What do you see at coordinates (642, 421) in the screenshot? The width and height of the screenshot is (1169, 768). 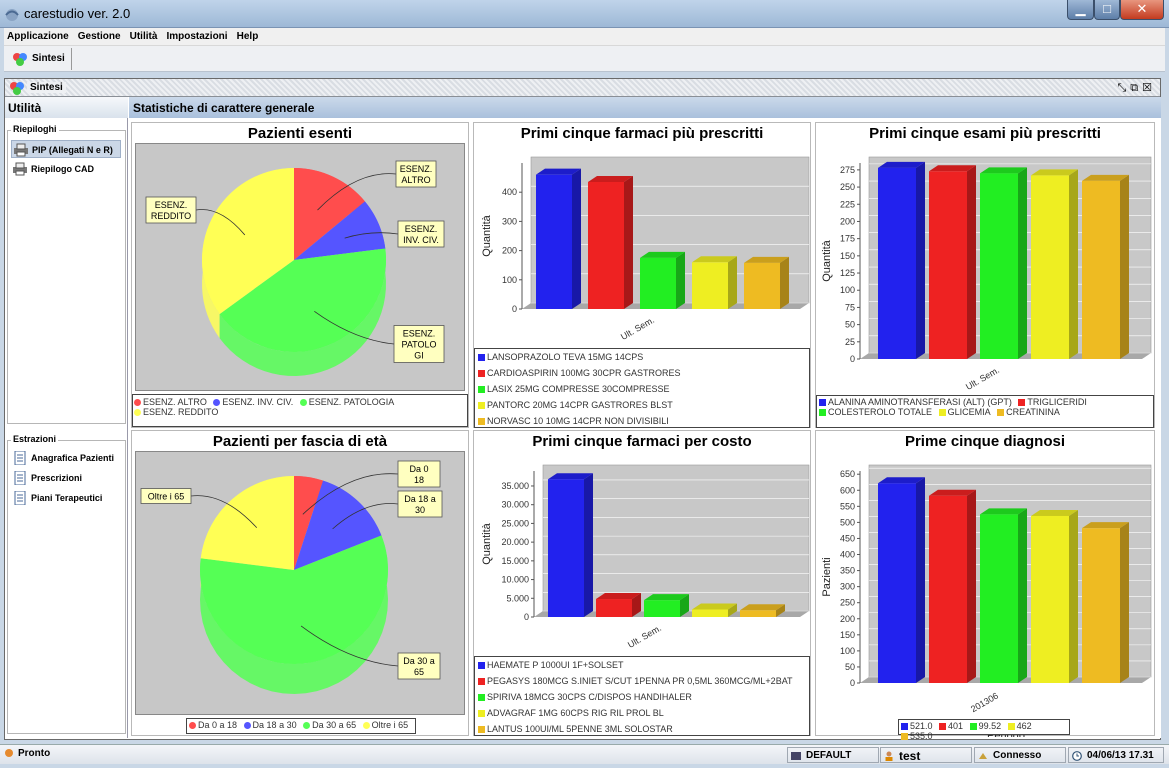 I see `legend-item: NORVASC 10 10MG 14CPR NON DIVISIBILI` at bounding box center [642, 421].